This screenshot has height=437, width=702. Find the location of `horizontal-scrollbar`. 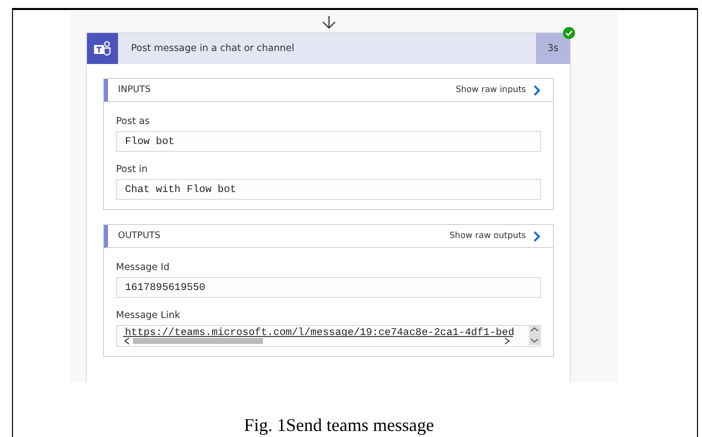

horizontal-scrollbar is located at coordinates (318, 340).